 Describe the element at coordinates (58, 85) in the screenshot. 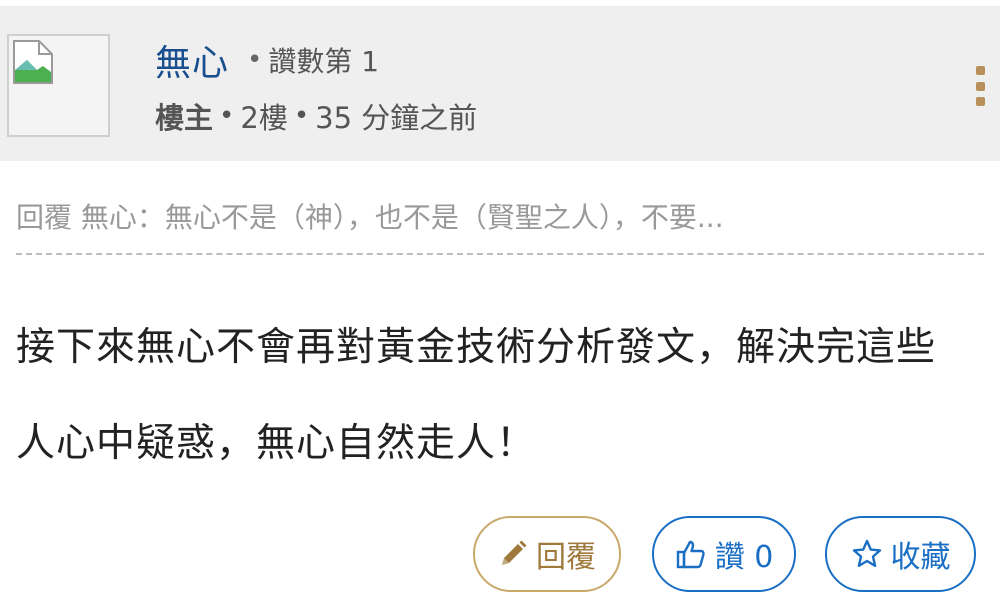

I see `avatar` at that location.